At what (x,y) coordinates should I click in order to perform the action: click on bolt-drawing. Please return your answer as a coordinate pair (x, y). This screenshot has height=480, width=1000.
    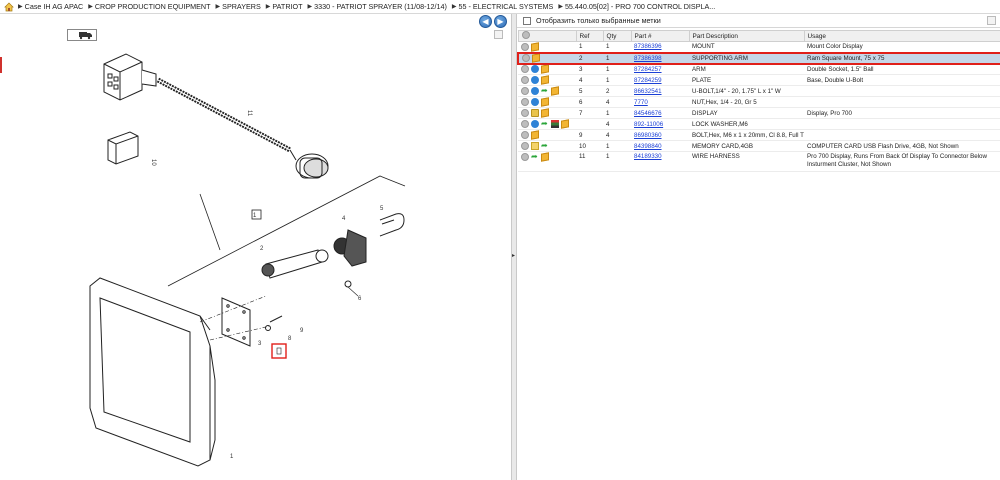
    Looking at the image, I should click on (274, 323).